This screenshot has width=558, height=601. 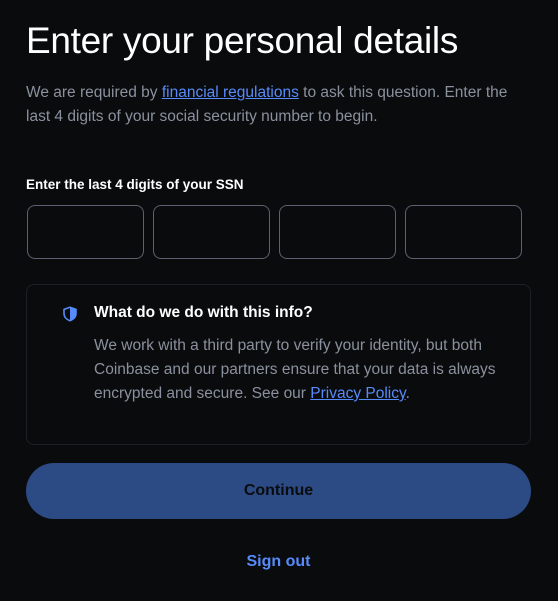 I want to click on ssn-digit-3-input, so click(x=337, y=232).